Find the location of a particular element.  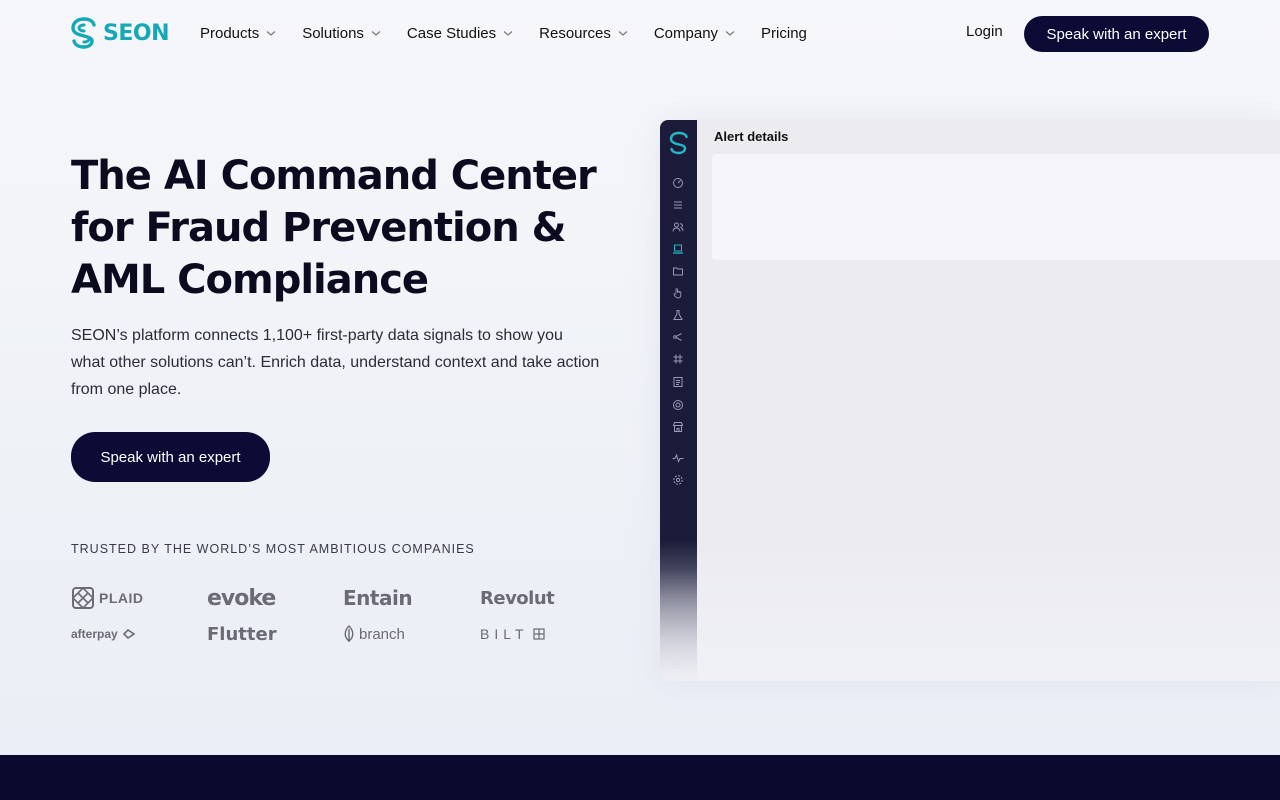

settings-icon is located at coordinates (678, 480).